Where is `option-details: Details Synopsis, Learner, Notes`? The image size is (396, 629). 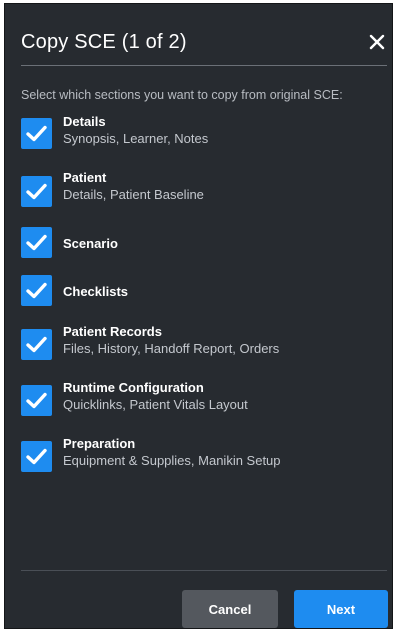 option-details: Details Synopsis, Learner, Notes is located at coordinates (201, 134).